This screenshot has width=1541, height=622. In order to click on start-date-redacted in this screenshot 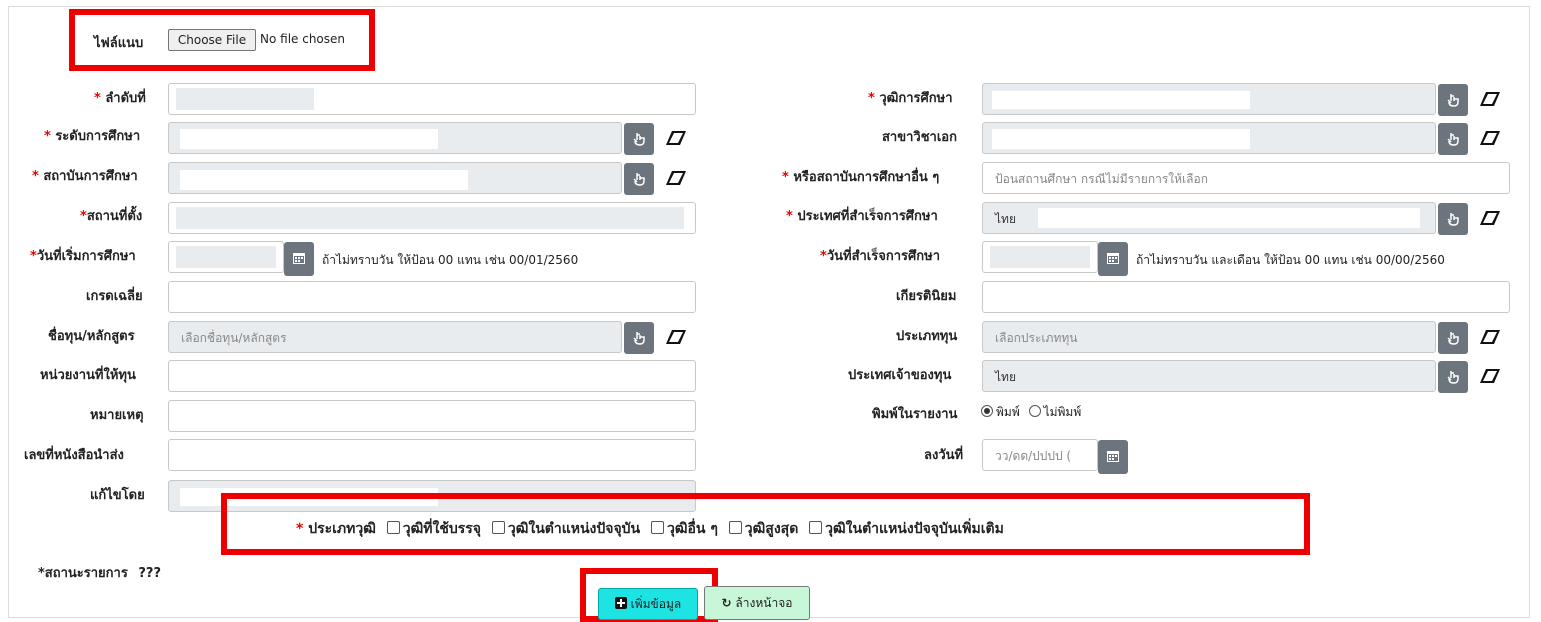, I will do `click(226, 257)`.